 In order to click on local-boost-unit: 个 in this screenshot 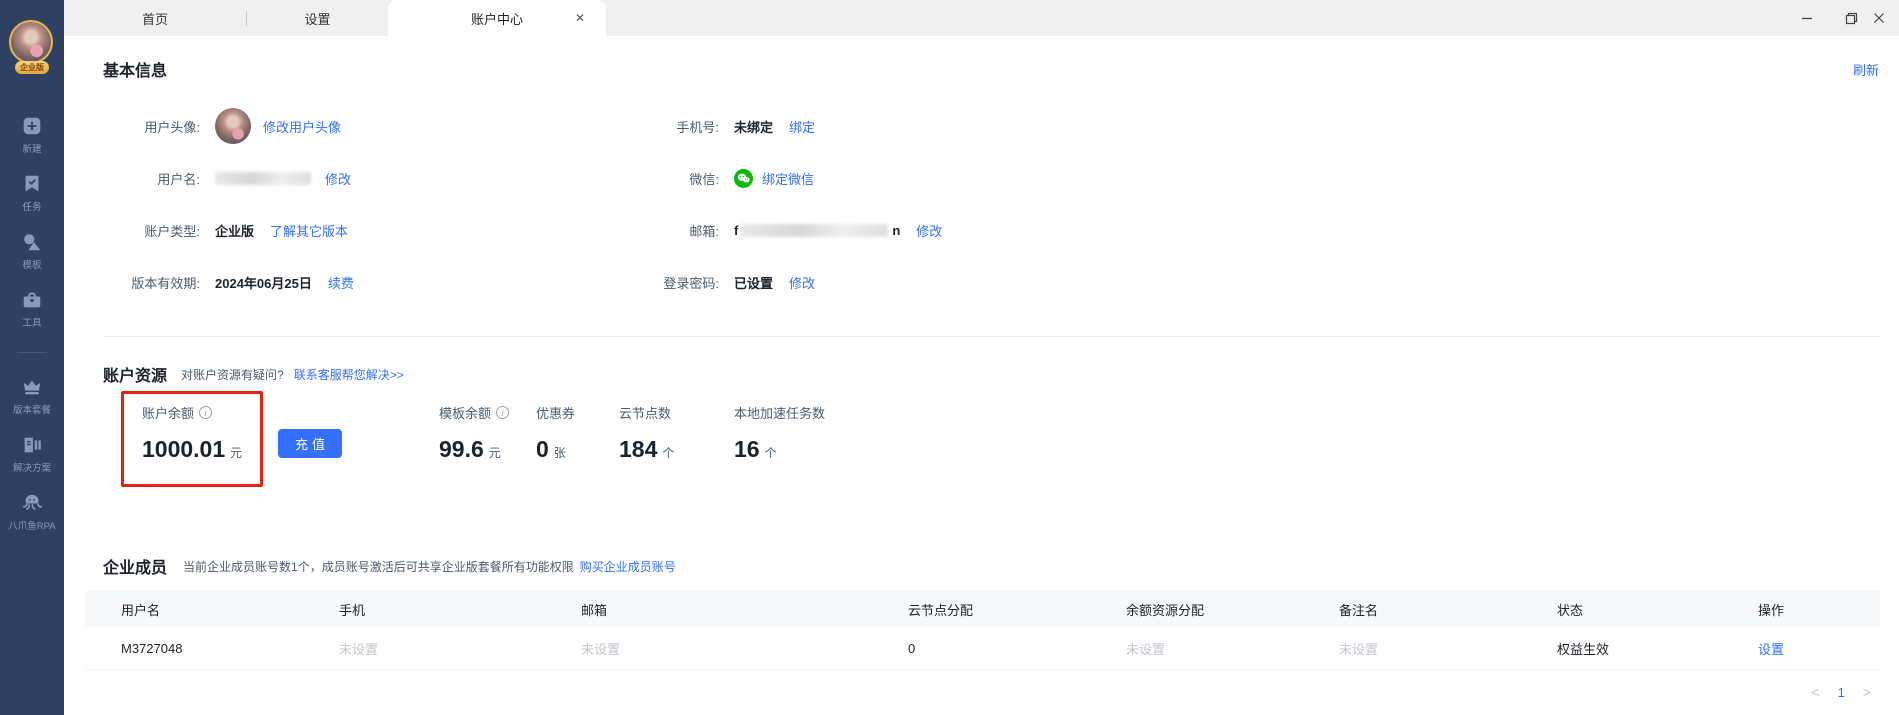, I will do `click(770, 453)`.